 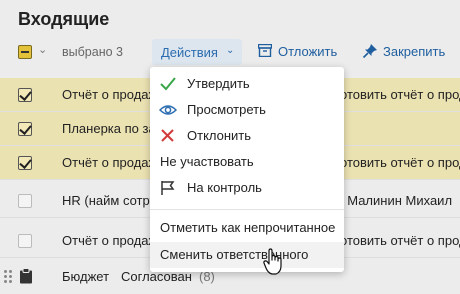 I want to click on row-subject: HR (найм сотру, so click(x=109, y=200).